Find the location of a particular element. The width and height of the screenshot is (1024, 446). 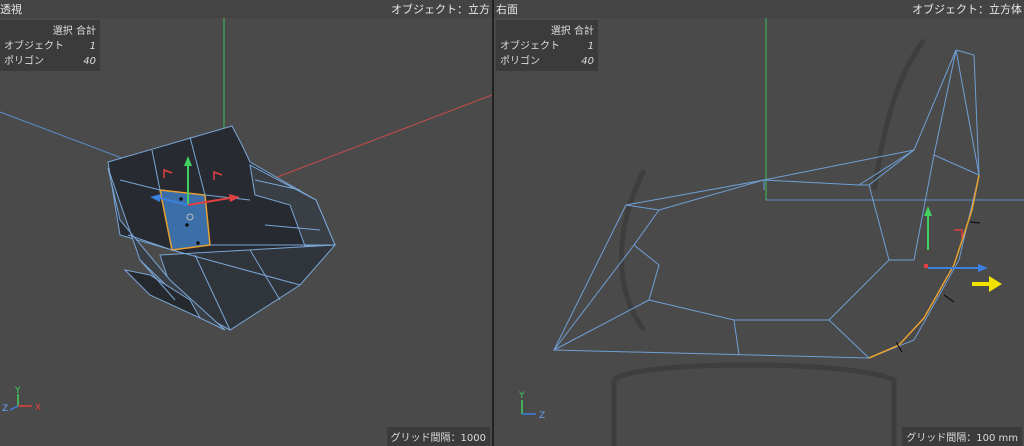

edge-ticks is located at coordinates (938, 287).